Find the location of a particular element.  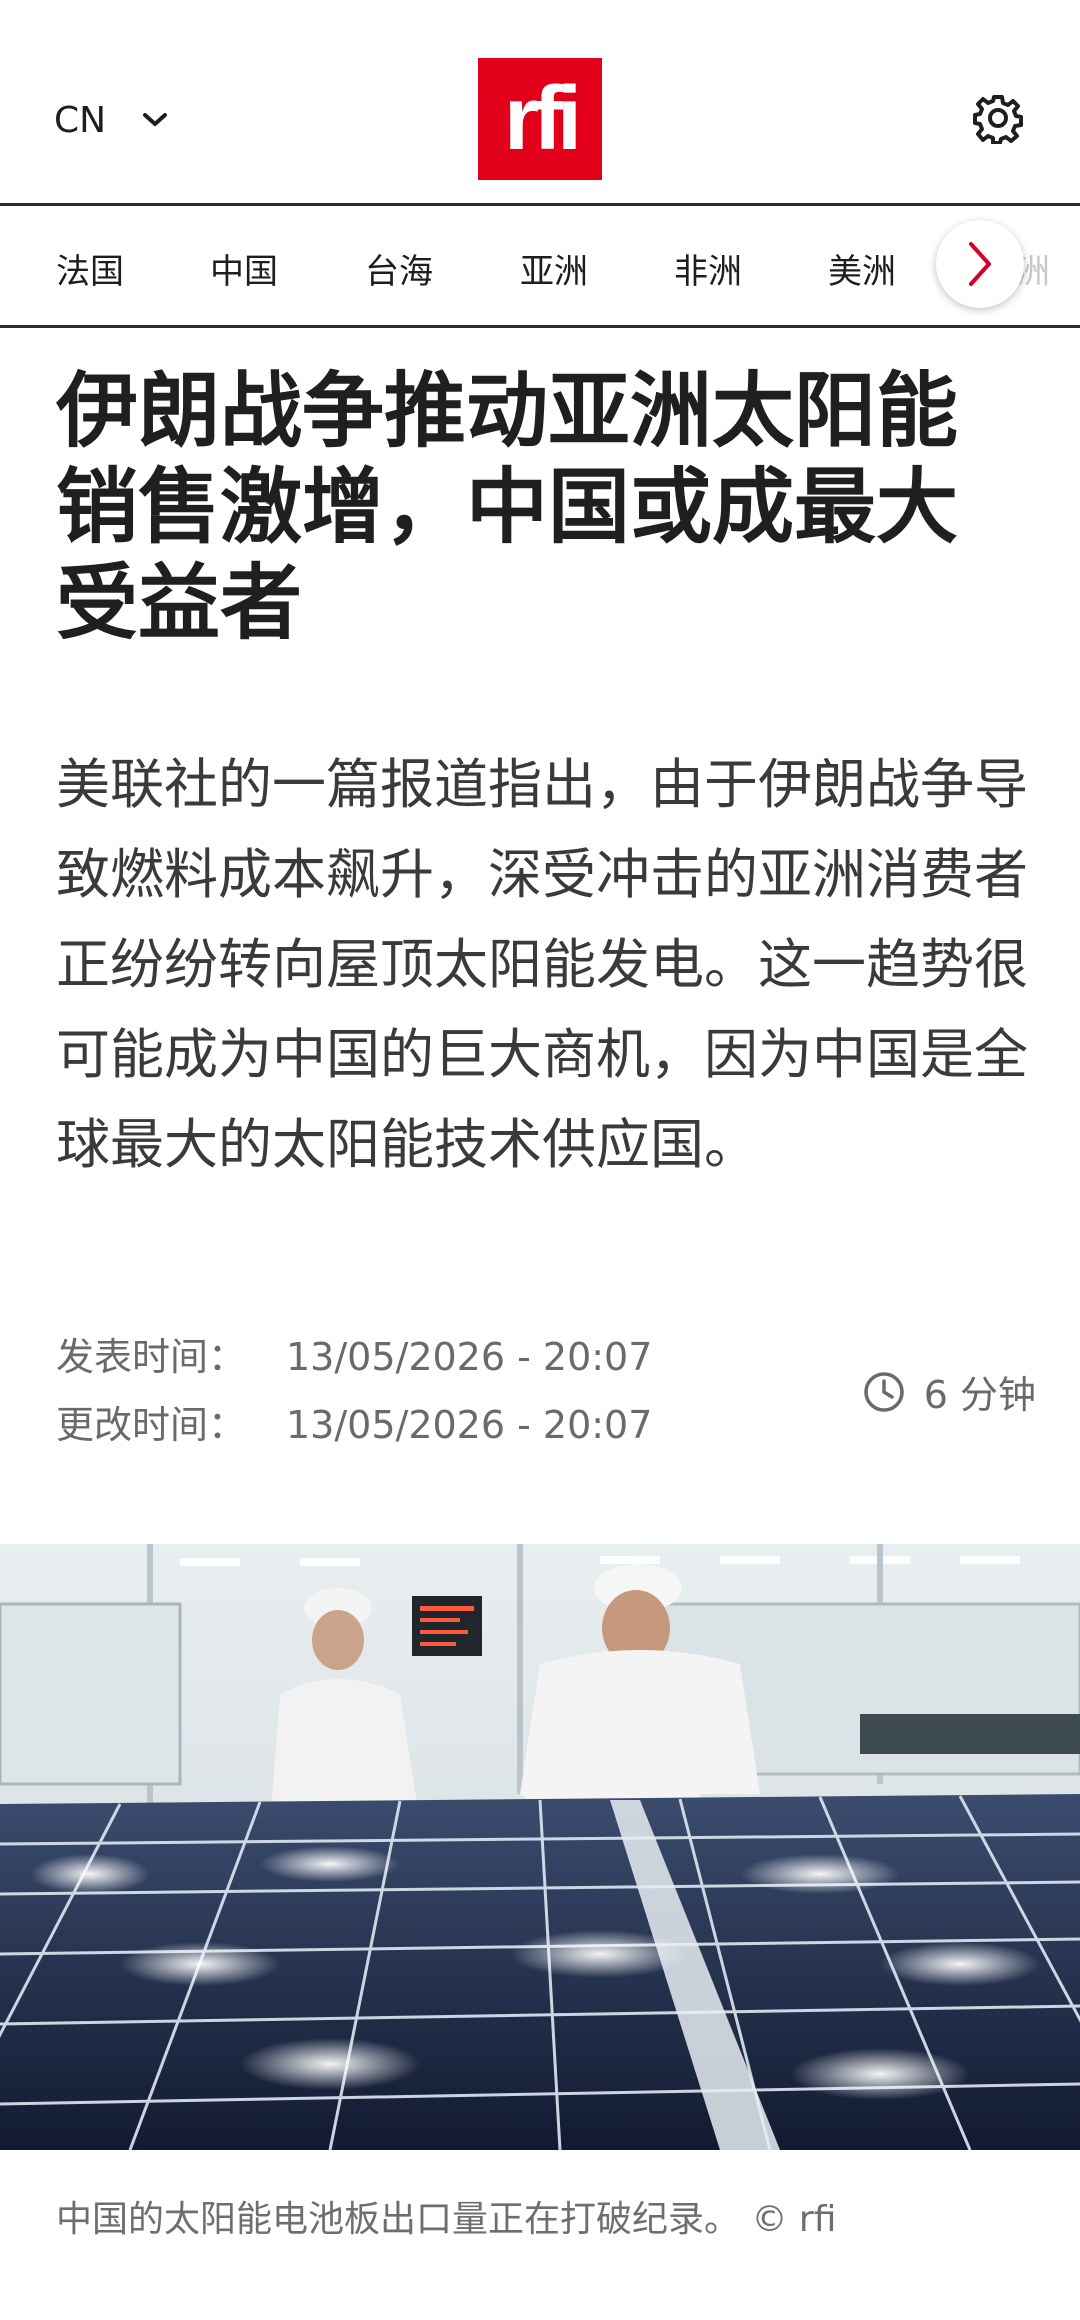

read-time-value: 6 分钟 is located at coordinates (979, 1395).